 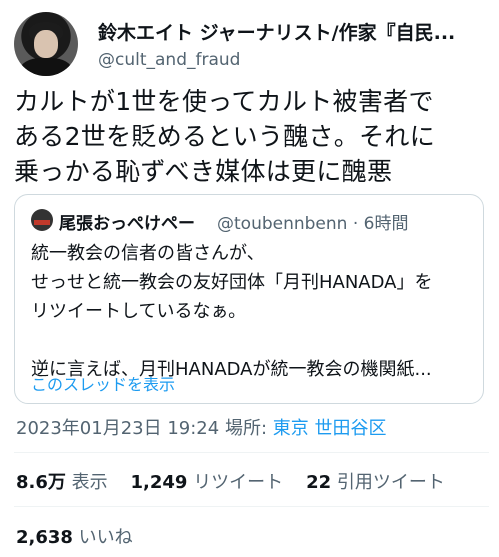 I want to click on likes-stat: 2,638 いいね, so click(x=74, y=536).